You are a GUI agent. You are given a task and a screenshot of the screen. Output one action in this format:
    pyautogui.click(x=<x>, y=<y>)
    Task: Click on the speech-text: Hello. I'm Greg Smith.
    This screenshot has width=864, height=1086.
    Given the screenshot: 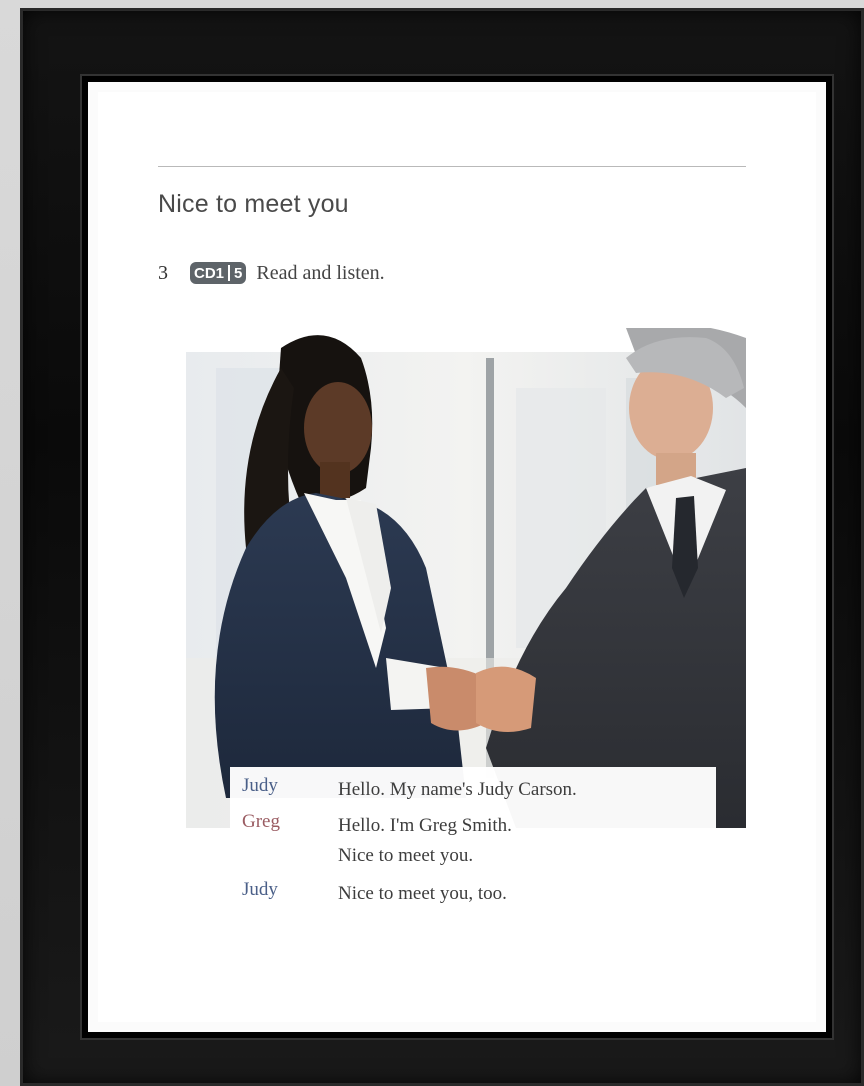 What is the action you would take?
    pyautogui.click(x=425, y=825)
    